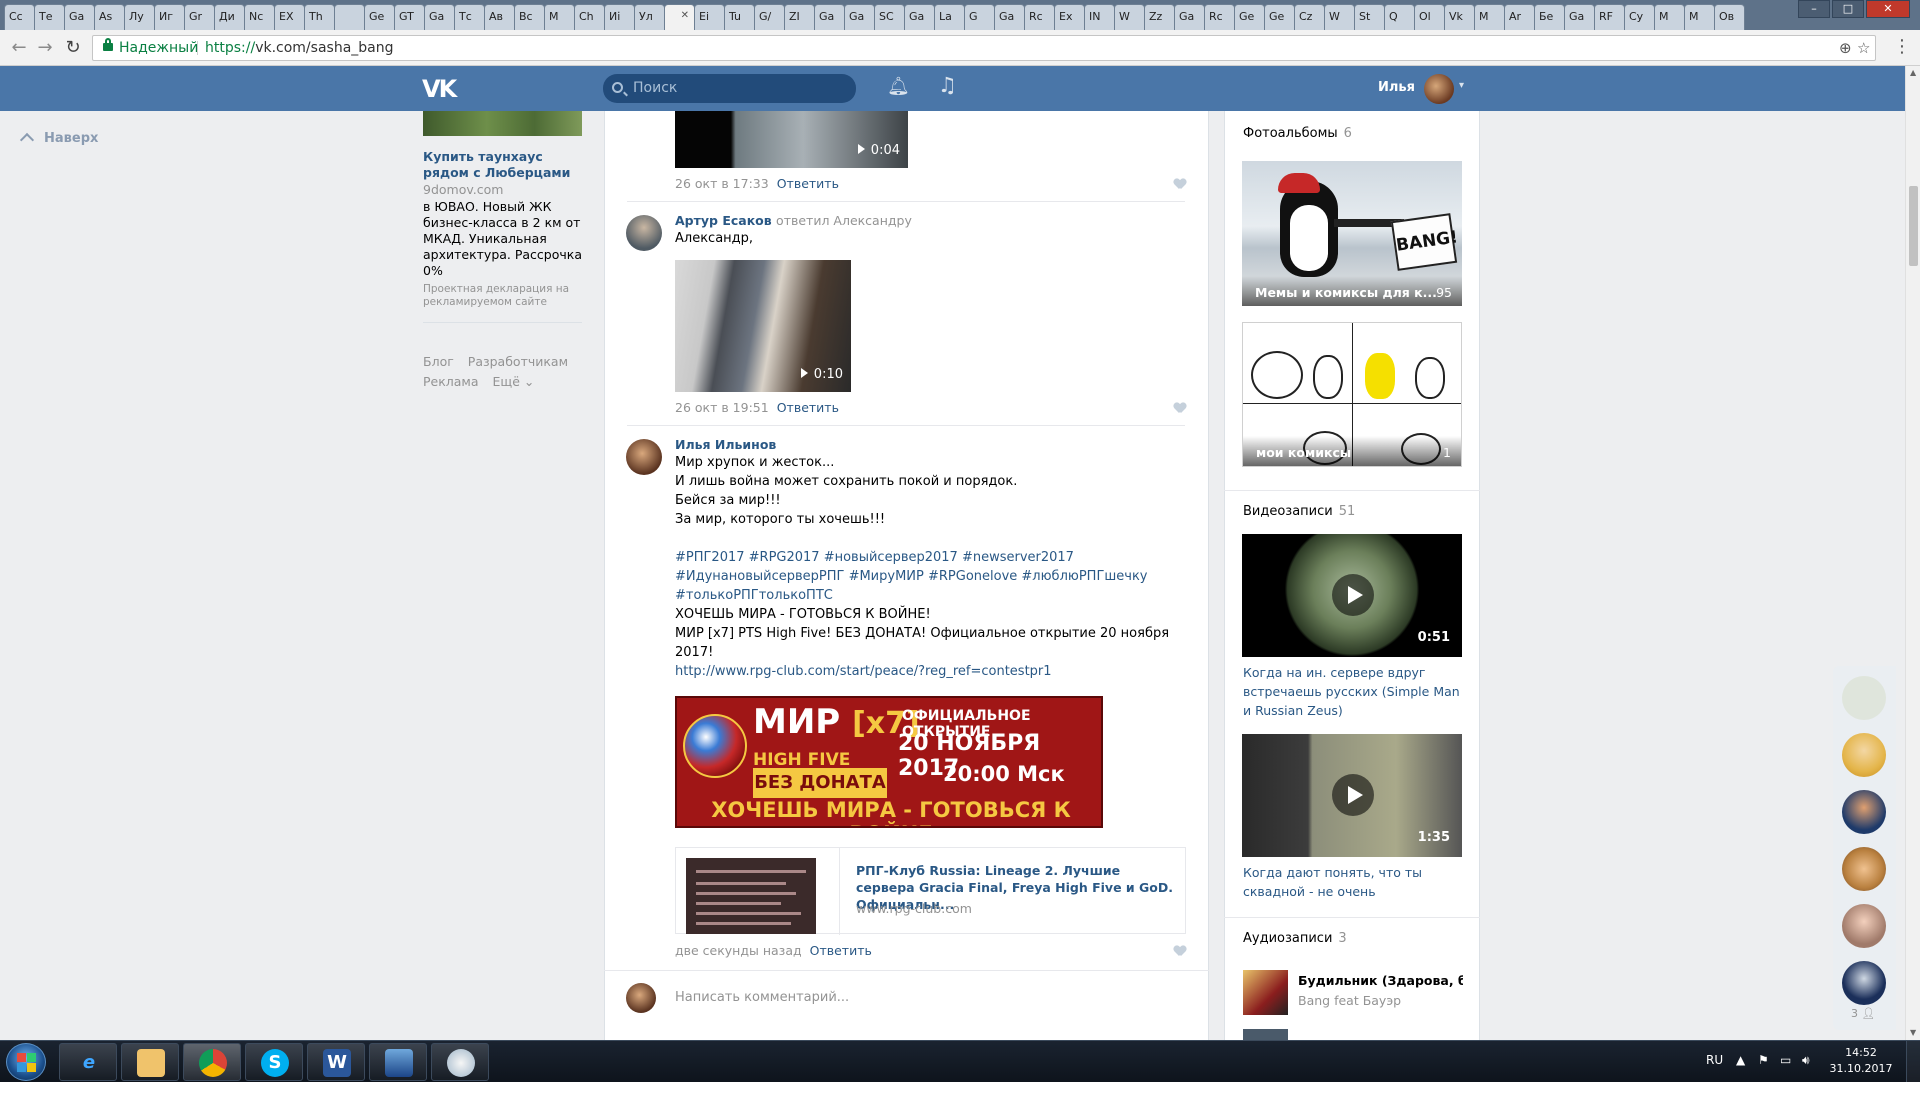 The image size is (1920, 1112). I want to click on reload-icon: ↻, so click(73, 48).